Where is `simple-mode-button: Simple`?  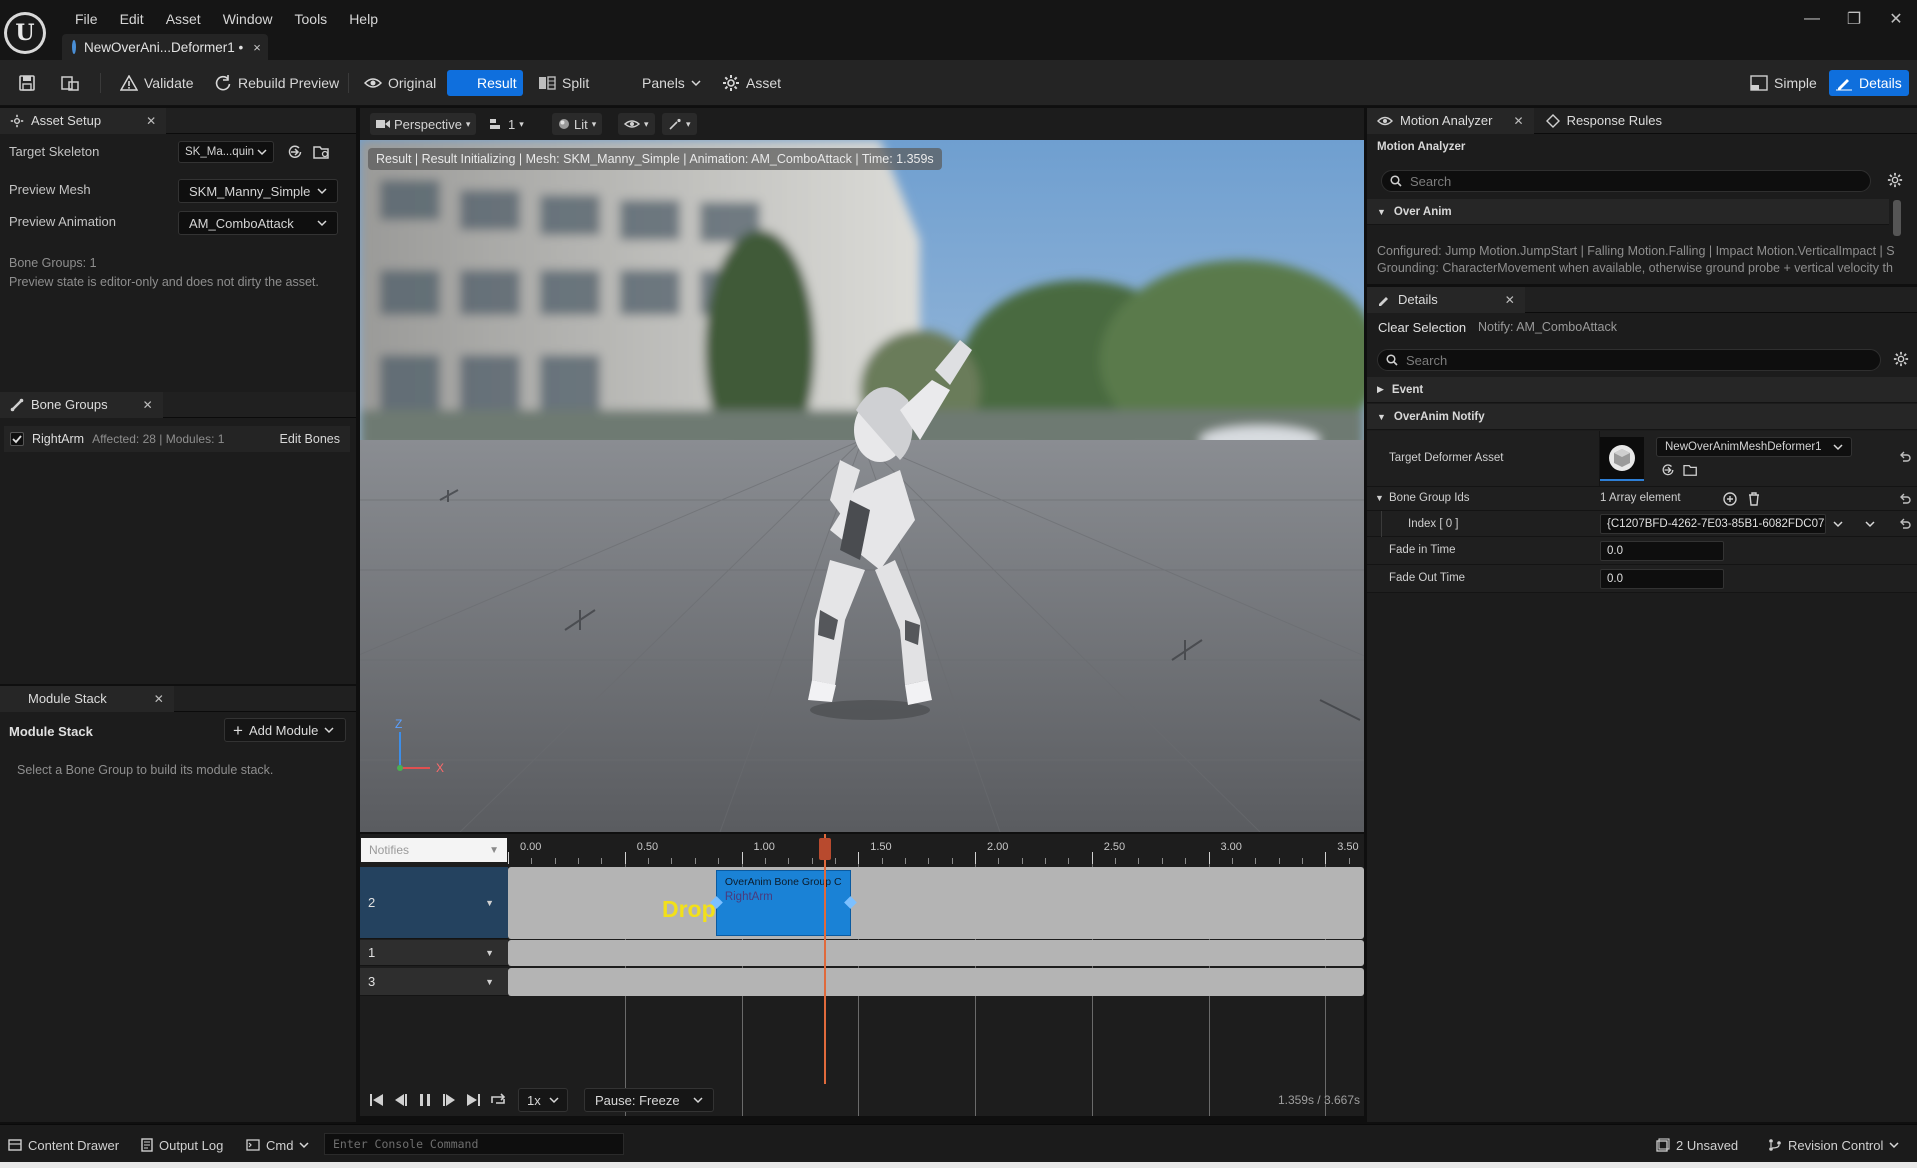 simple-mode-button: Simple is located at coordinates (1783, 83).